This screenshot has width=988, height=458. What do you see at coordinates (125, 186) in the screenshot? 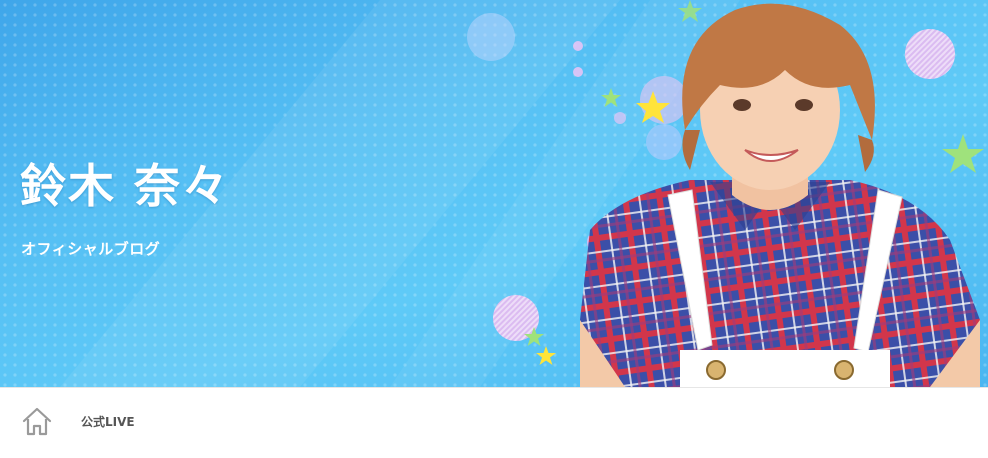
I see `blog-title: 鈴木 奈々` at bounding box center [125, 186].